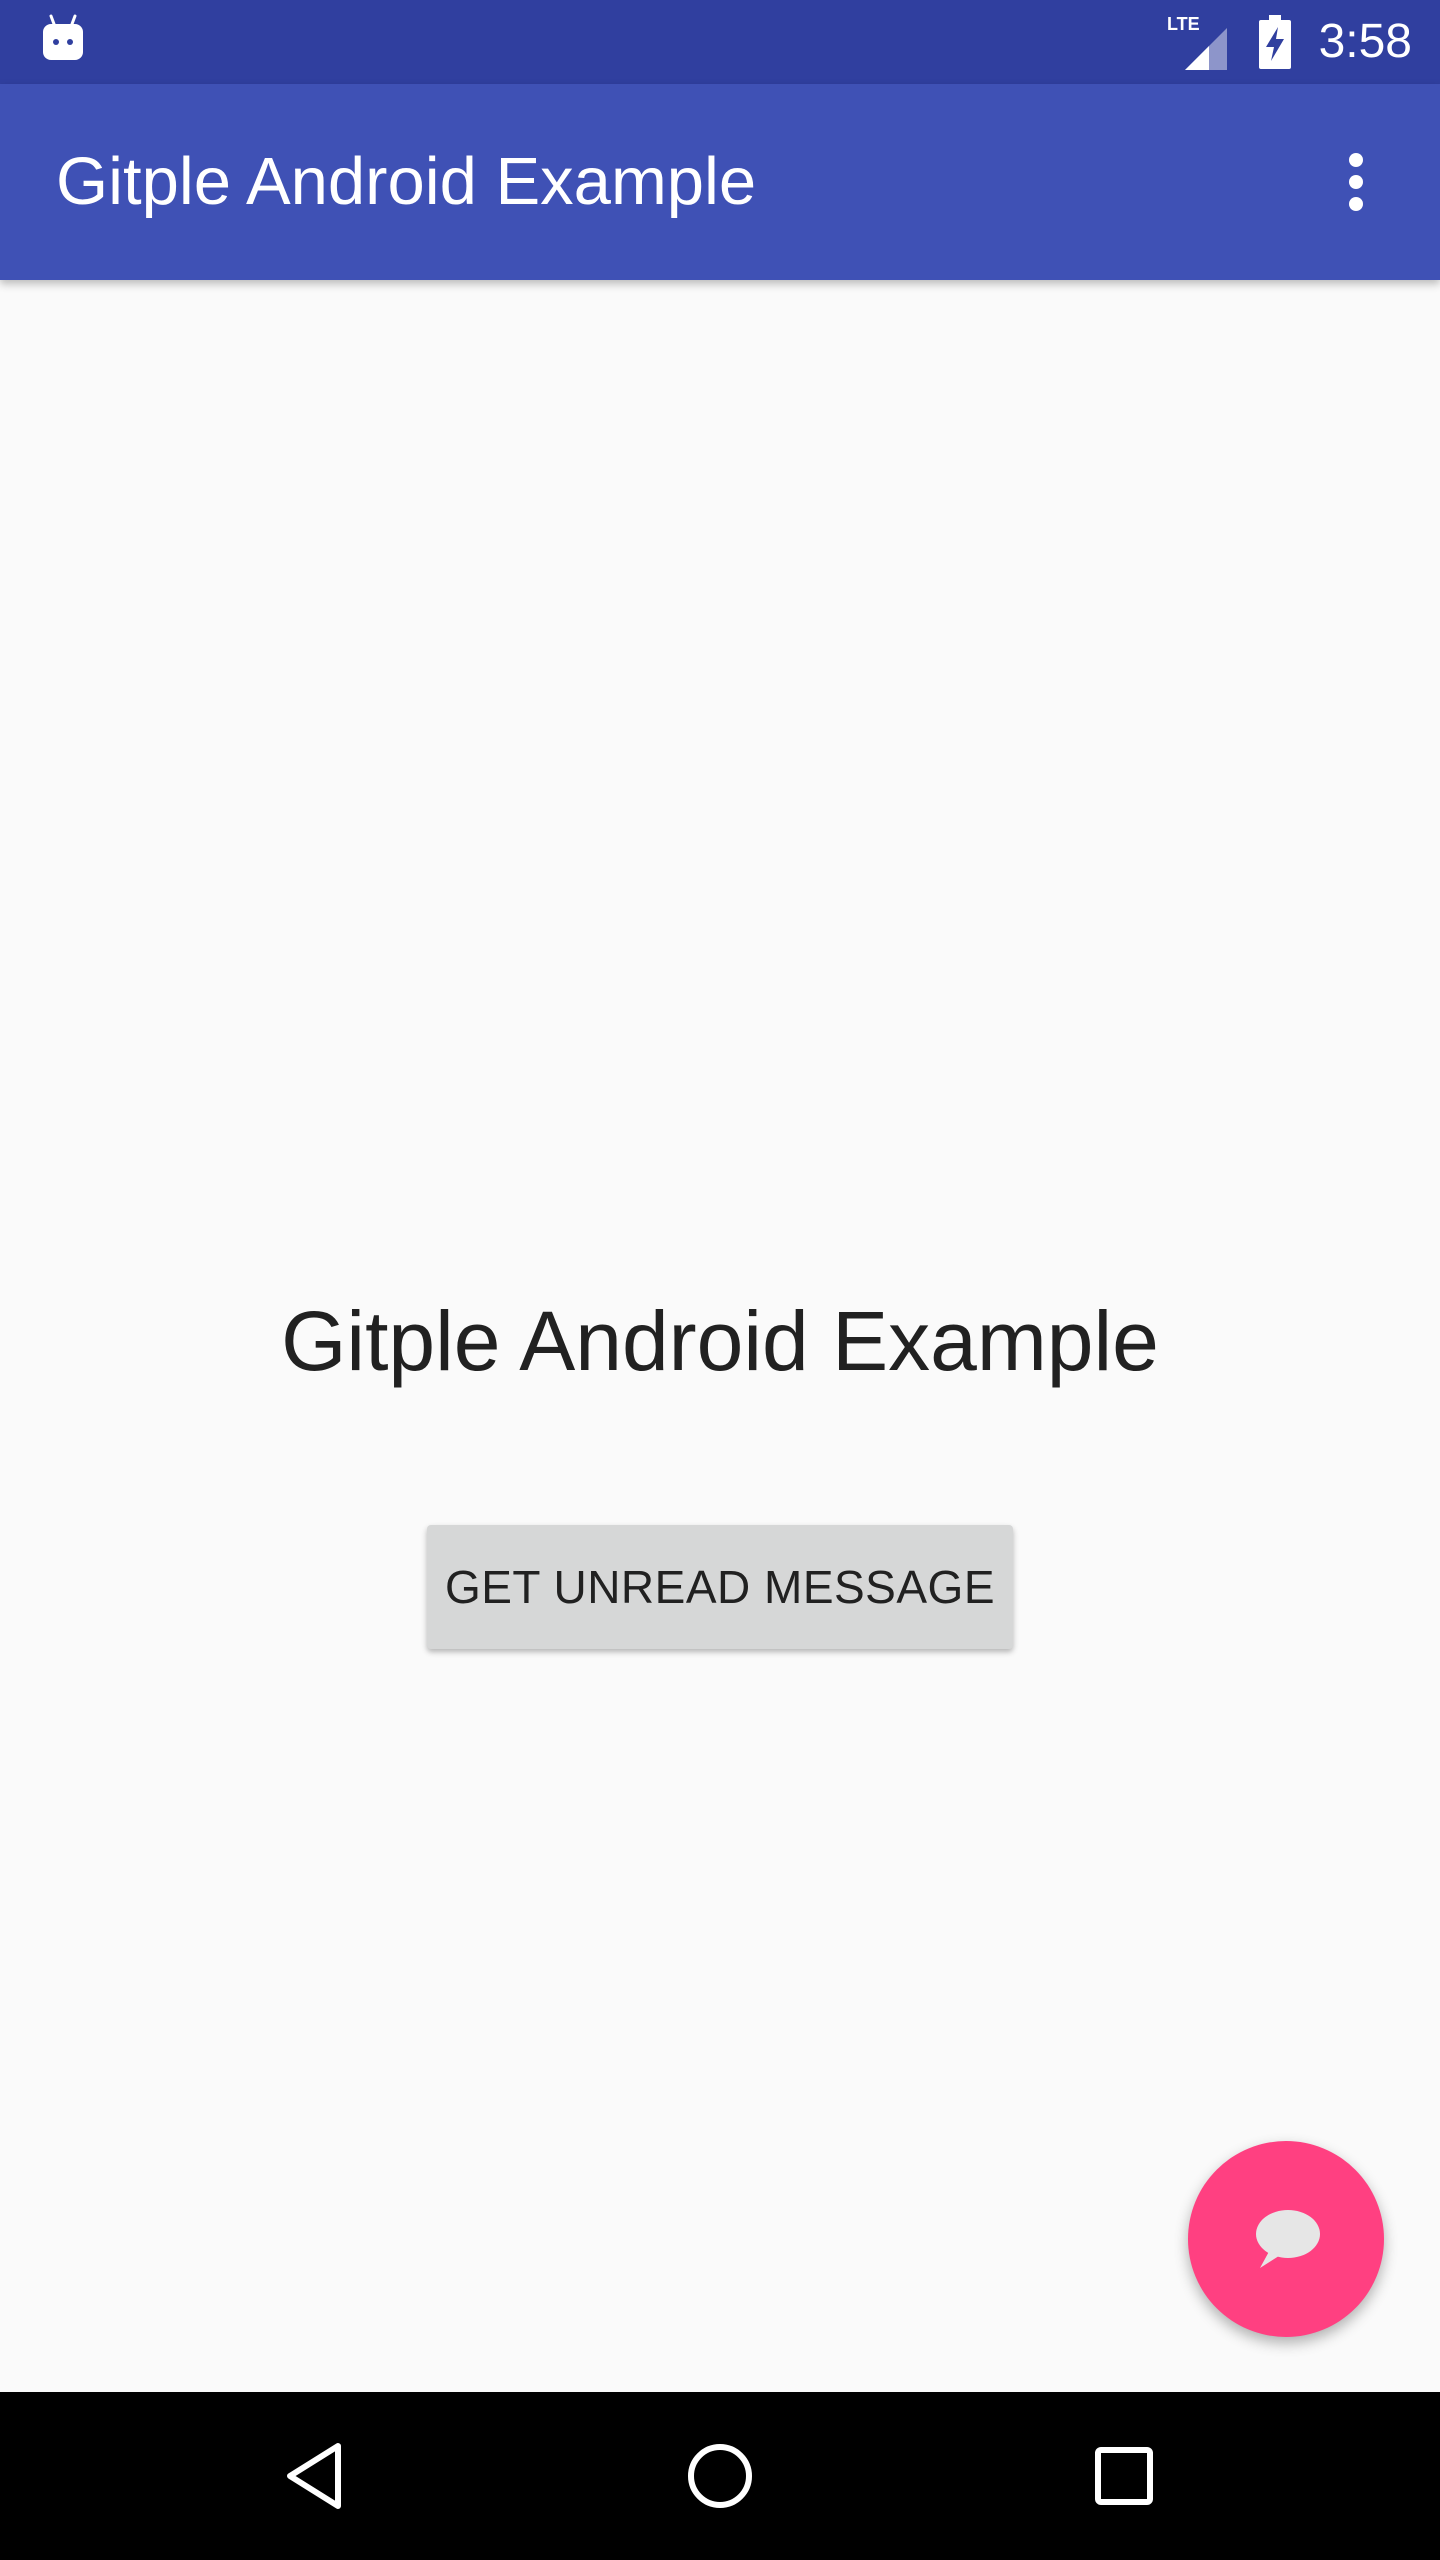  What do you see at coordinates (720, 1341) in the screenshot?
I see `main-heading: Gitple Android Example` at bounding box center [720, 1341].